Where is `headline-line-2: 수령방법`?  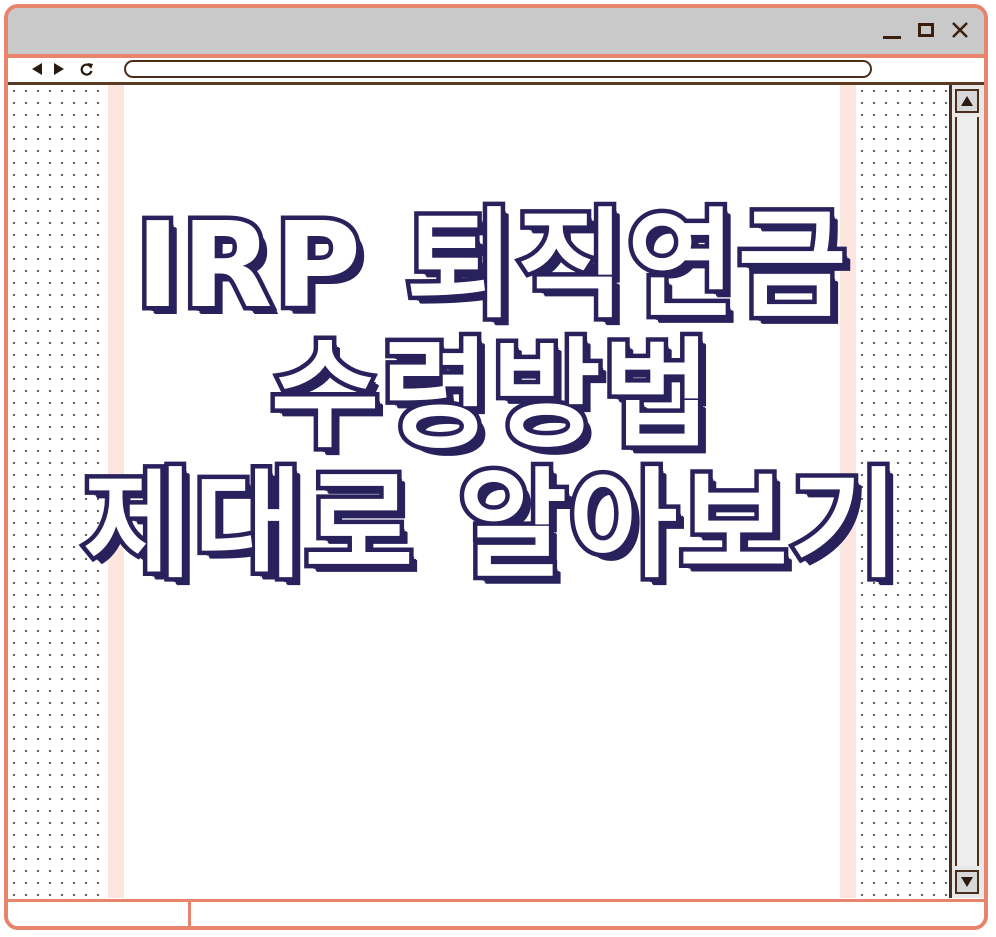
headline-line-2: 수령방법 is located at coordinates (490, 395).